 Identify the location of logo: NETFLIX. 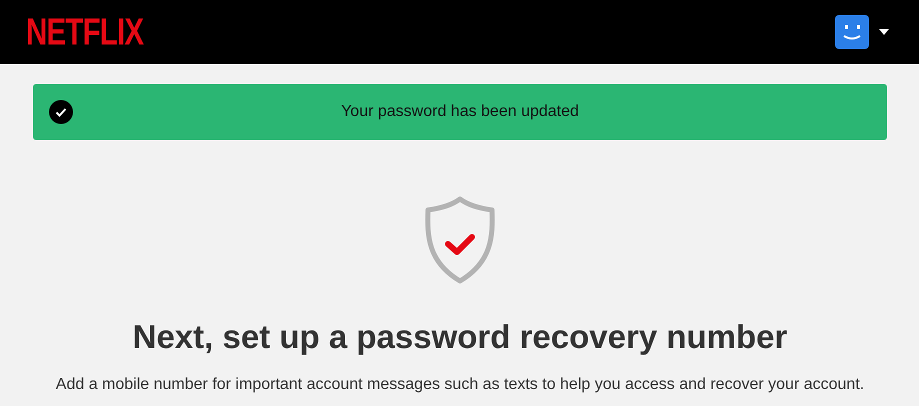
(85, 32).